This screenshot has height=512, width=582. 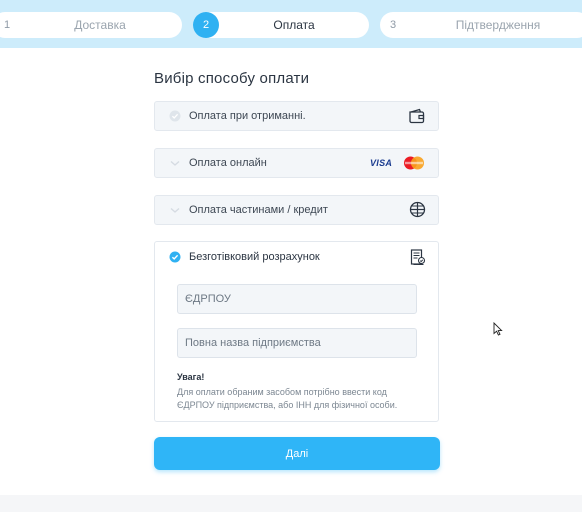 I want to click on company-name-field, so click(x=297, y=343).